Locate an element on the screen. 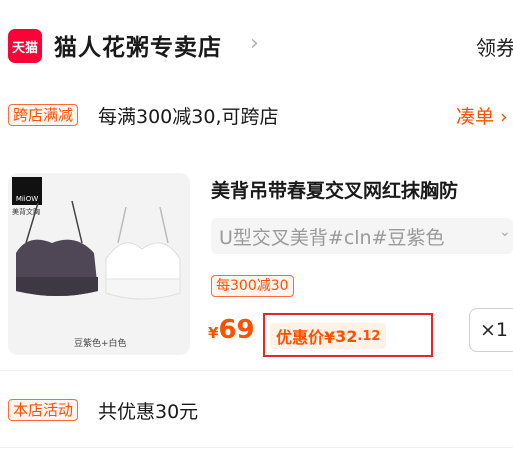 The width and height of the screenshot is (513, 450). promo-text: 每满300减30,可跨店 is located at coordinates (188, 117).